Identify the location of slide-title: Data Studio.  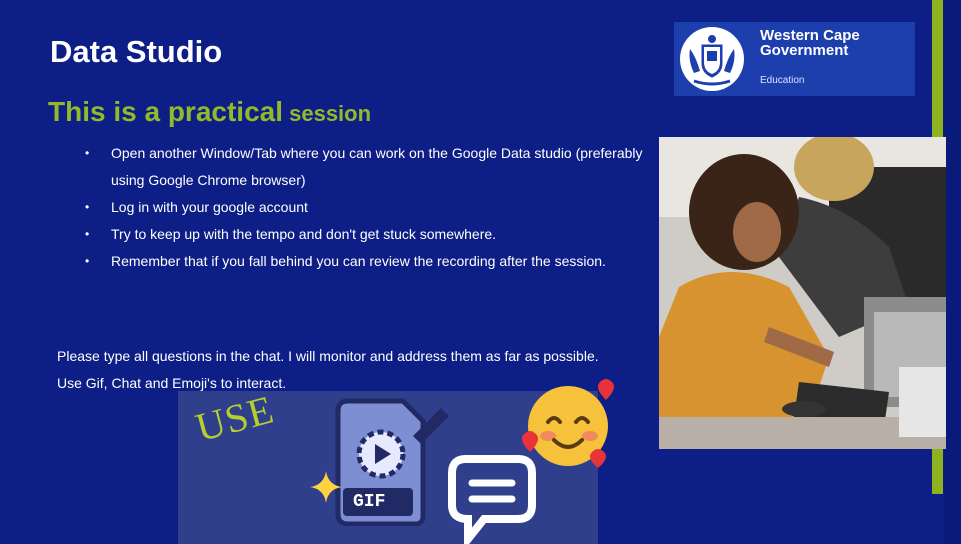
(136, 51).